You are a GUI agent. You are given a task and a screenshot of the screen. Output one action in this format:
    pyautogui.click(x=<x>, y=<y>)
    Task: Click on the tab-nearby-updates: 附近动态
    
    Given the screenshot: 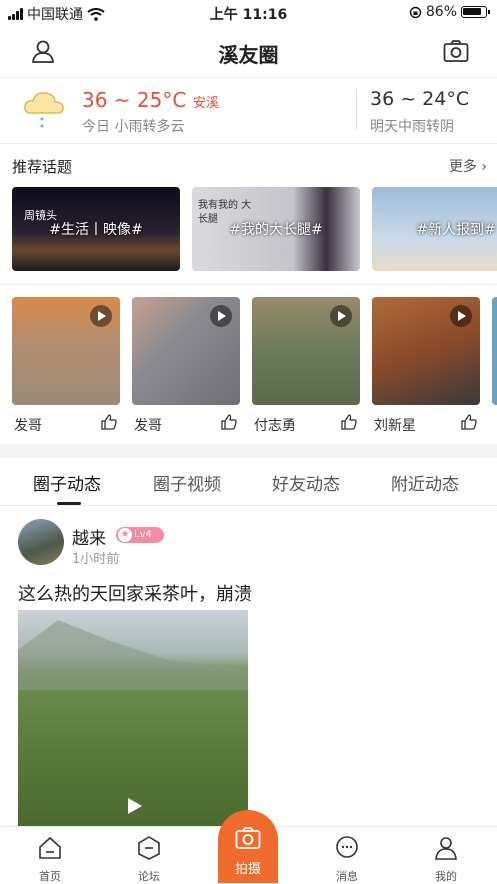 What is the action you would take?
    pyautogui.click(x=425, y=482)
    